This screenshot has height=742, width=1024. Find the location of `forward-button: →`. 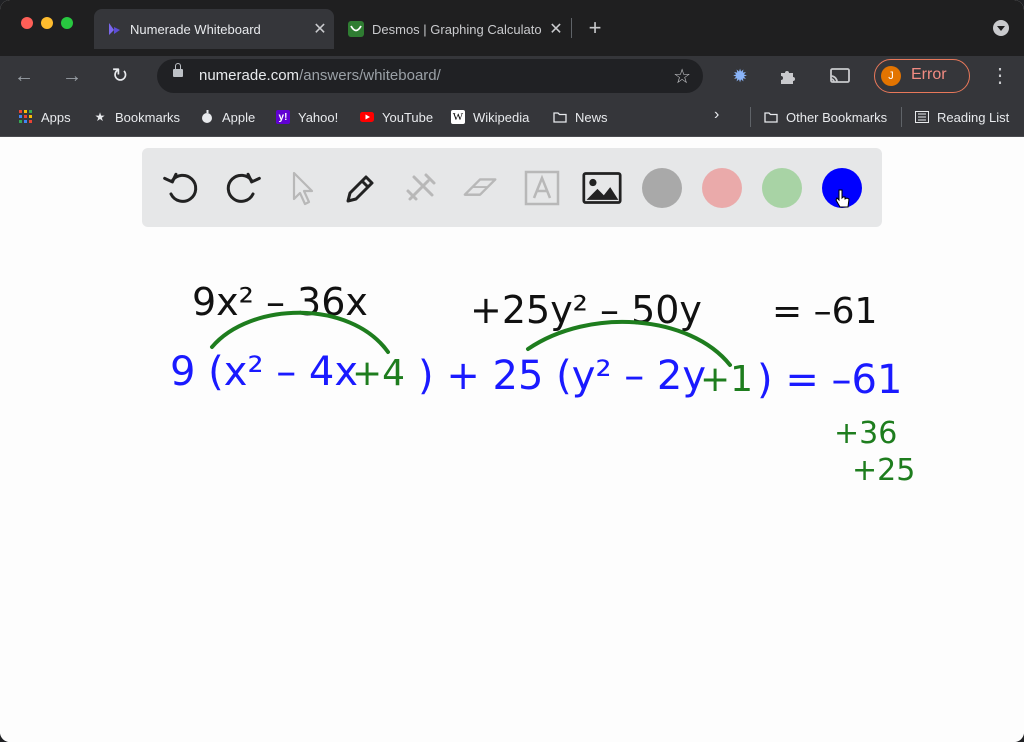

forward-button: → is located at coordinates (72, 76).